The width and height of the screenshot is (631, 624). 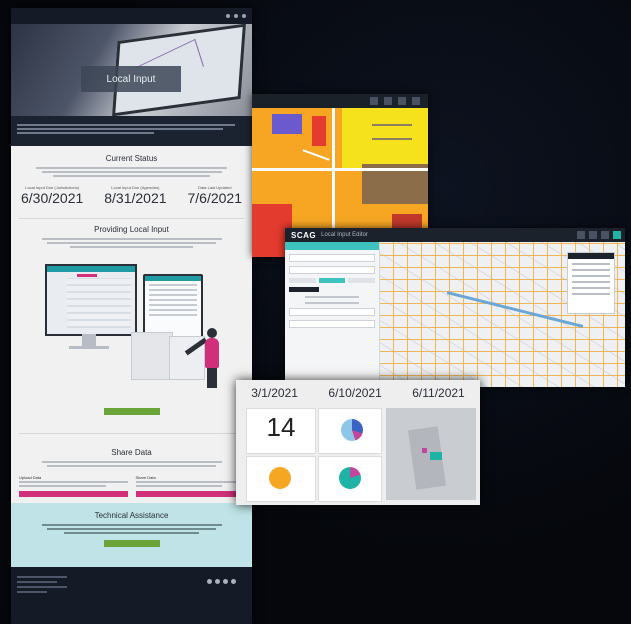 I want to click on local-input-editor-screenshot: SCAG Local Input Editor, so click(x=455, y=307).